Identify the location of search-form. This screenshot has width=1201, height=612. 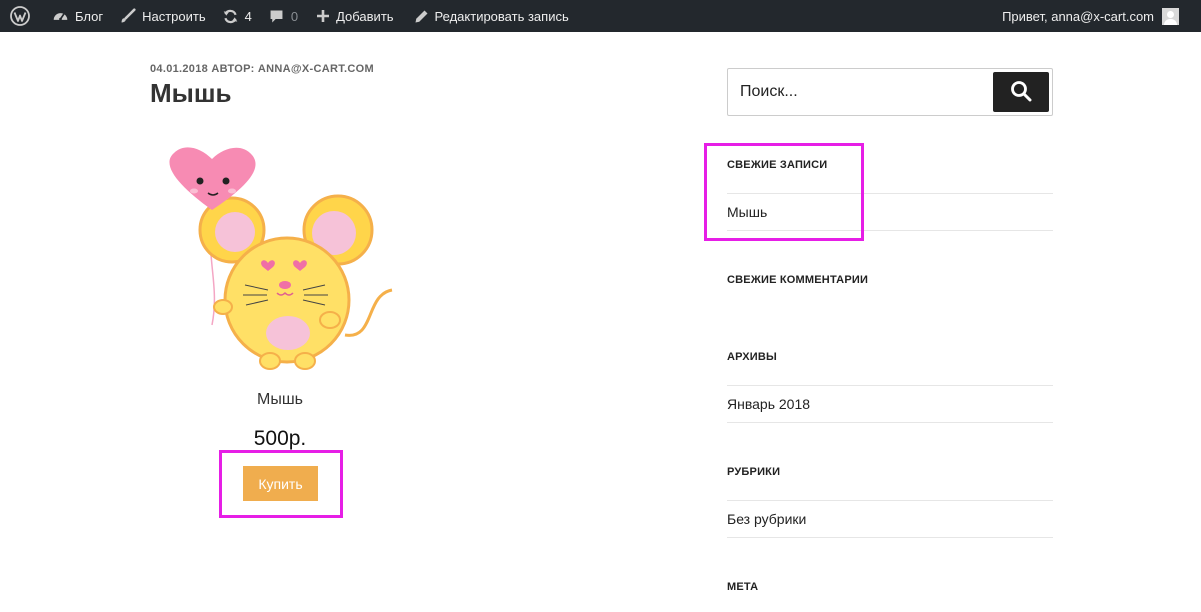
(890, 92).